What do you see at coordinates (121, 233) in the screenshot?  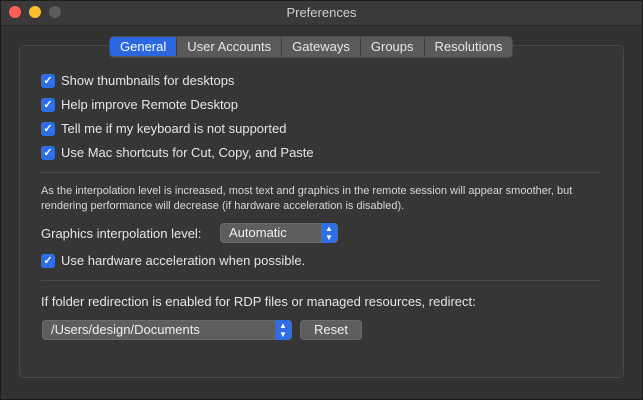 I see `interpolation-label: Graphics interpolation level:` at bounding box center [121, 233].